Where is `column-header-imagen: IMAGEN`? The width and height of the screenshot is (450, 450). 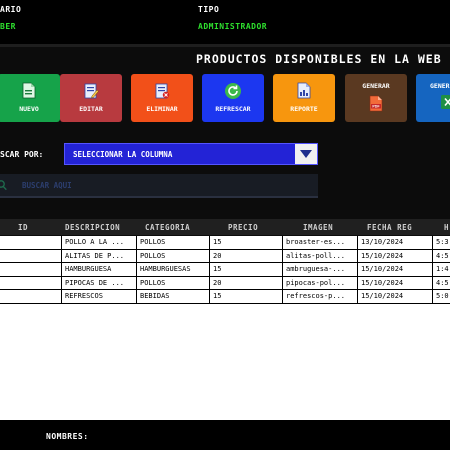 column-header-imagen: IMAGEN is located at coordinates (318, 227).